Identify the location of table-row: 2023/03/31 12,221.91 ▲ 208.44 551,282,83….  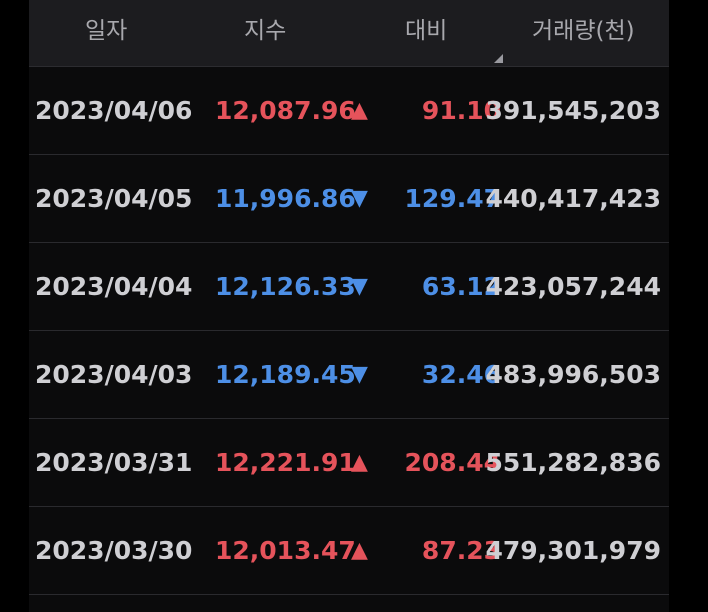
(349, 463).